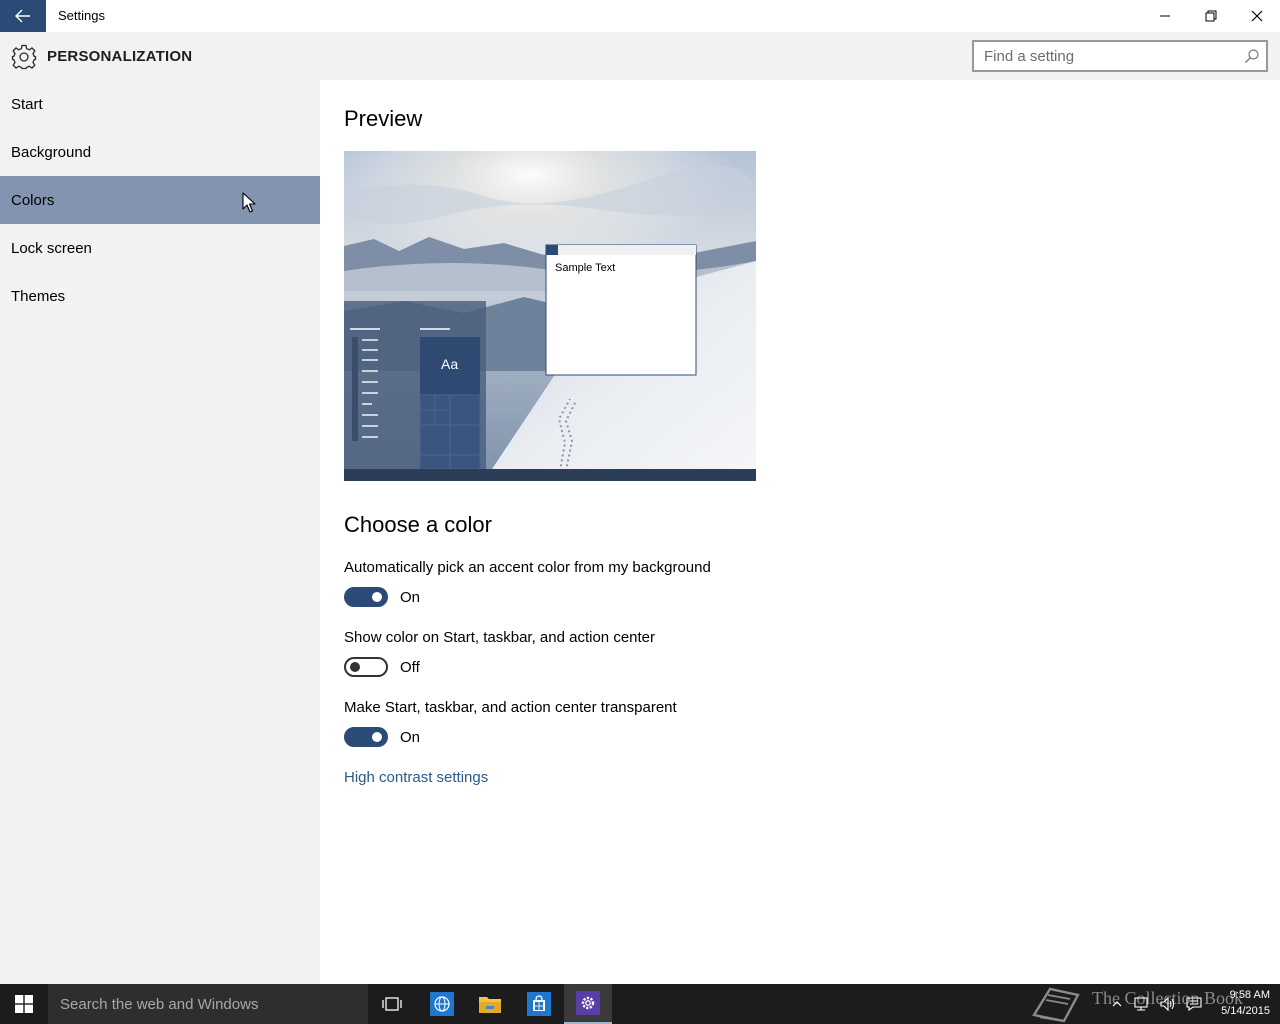 The image size is (1280, 1024). I want to click on minimize-button, so click(1165, 16).